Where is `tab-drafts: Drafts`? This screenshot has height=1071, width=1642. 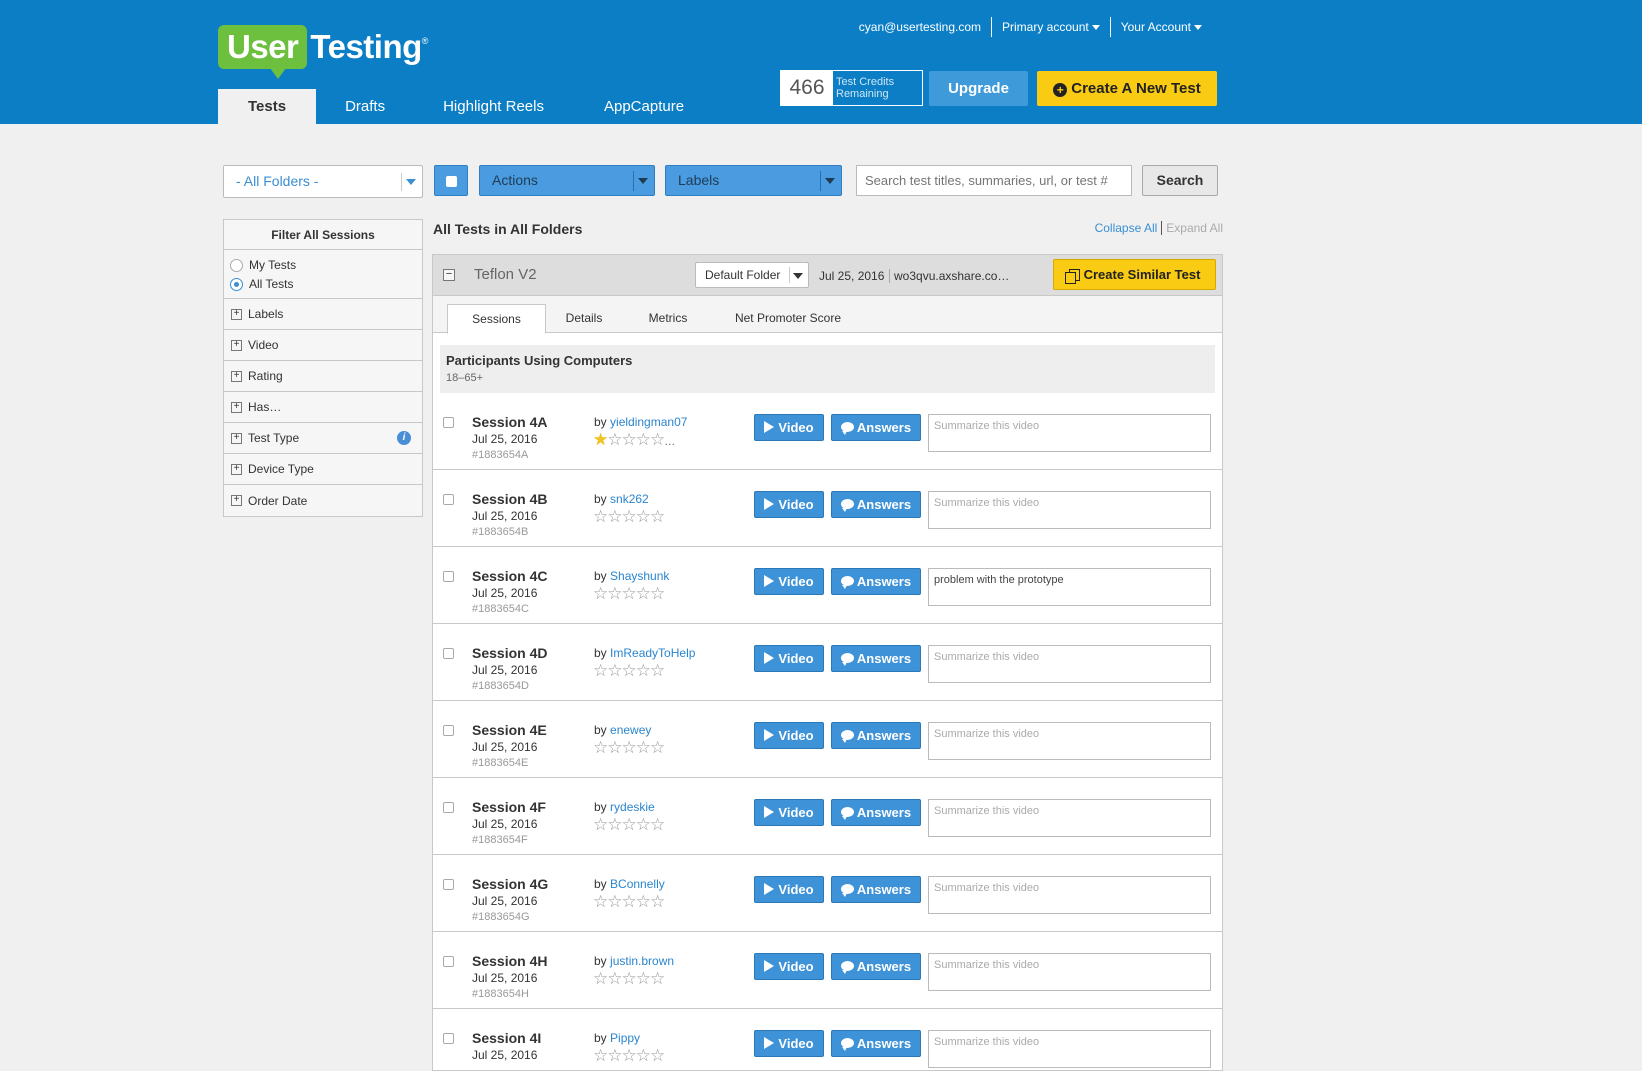
tab-drafts: Drafts is located at coordinates (365, 106).